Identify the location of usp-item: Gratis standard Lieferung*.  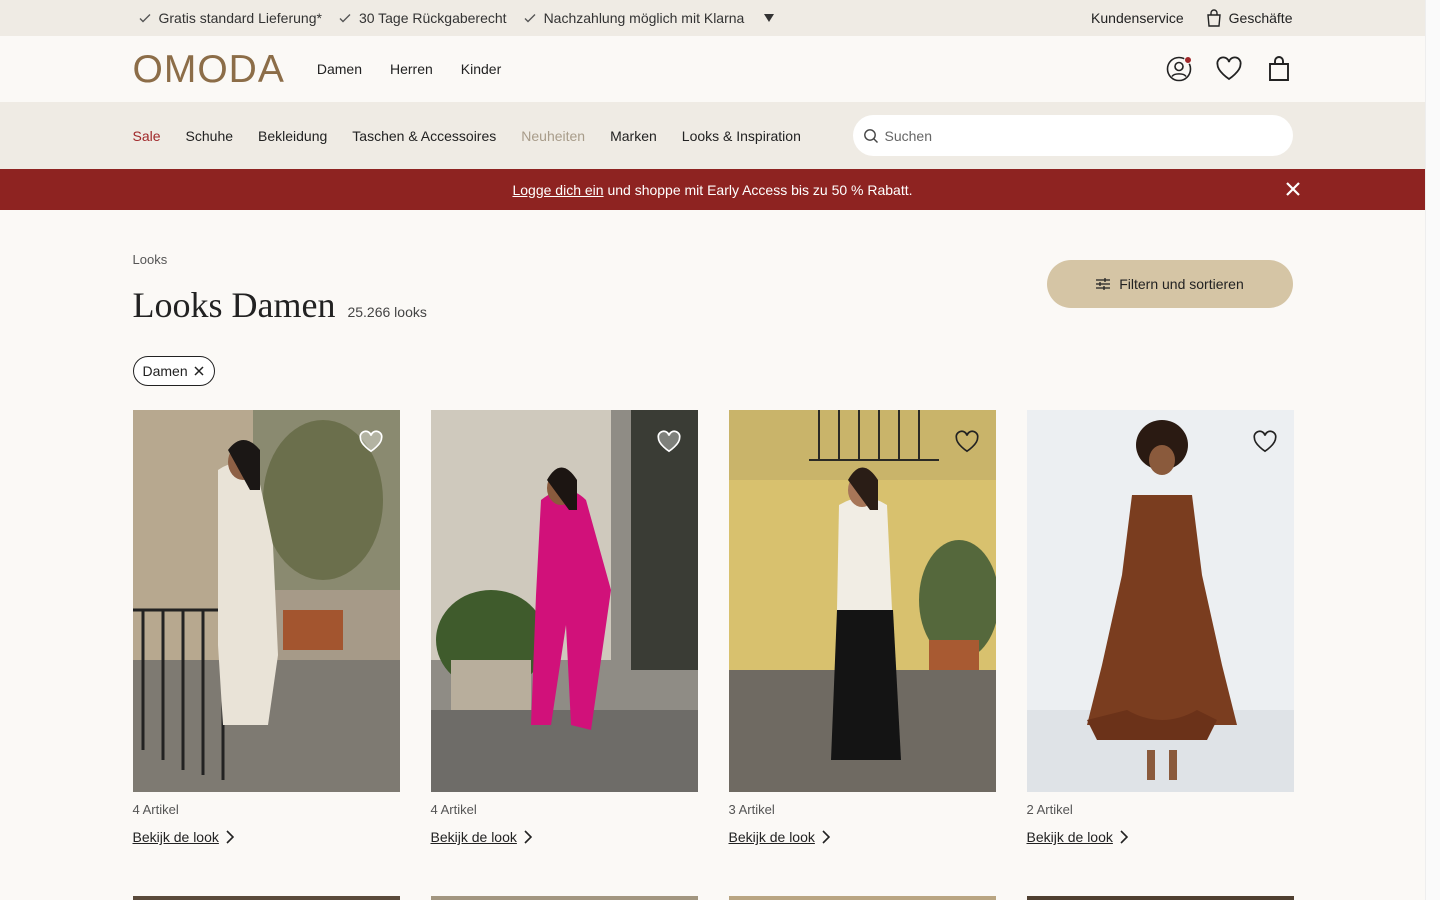
(230, 18).